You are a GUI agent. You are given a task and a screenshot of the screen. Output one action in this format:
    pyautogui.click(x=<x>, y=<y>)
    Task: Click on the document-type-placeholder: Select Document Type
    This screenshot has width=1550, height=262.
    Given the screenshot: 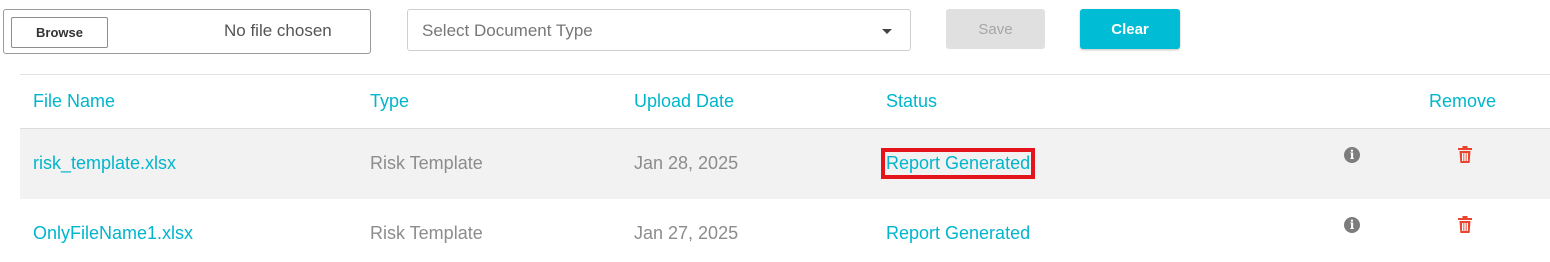 What is the action you would take?
    pyautogui.click(x=507, y=30)
    